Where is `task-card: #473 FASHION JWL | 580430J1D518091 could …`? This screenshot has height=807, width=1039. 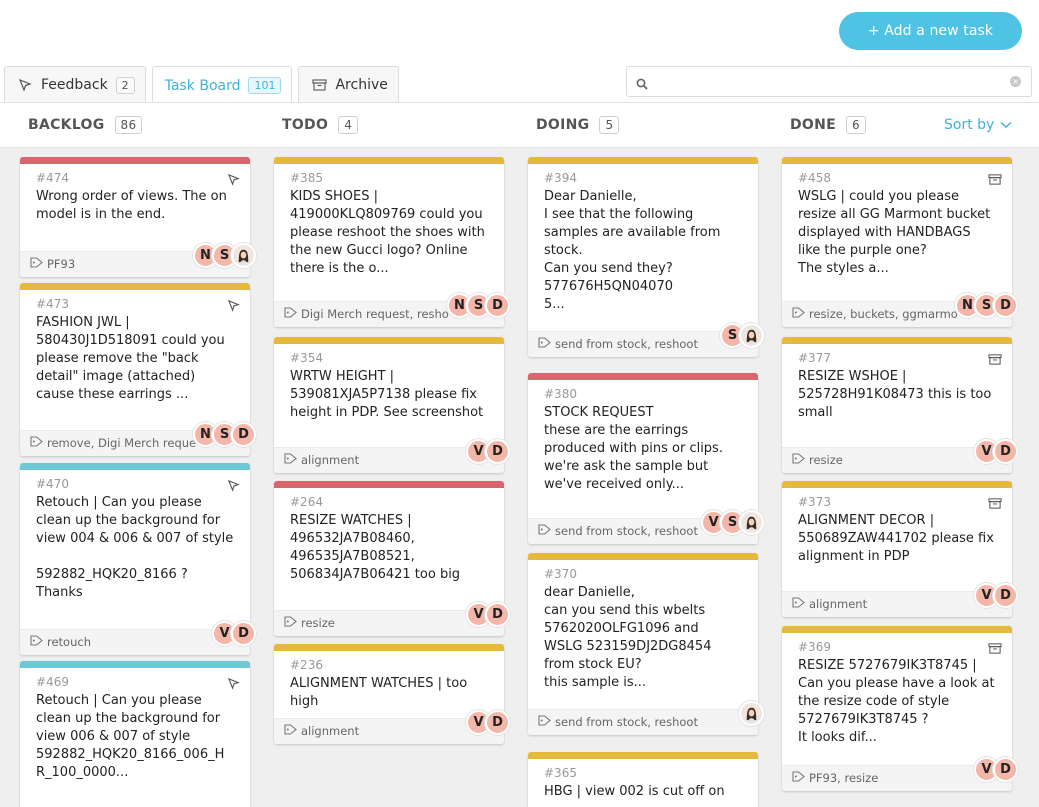
task-card: #473 FASHION JWL | 580430J1D518091 could … is located at coordinates (138, 369).